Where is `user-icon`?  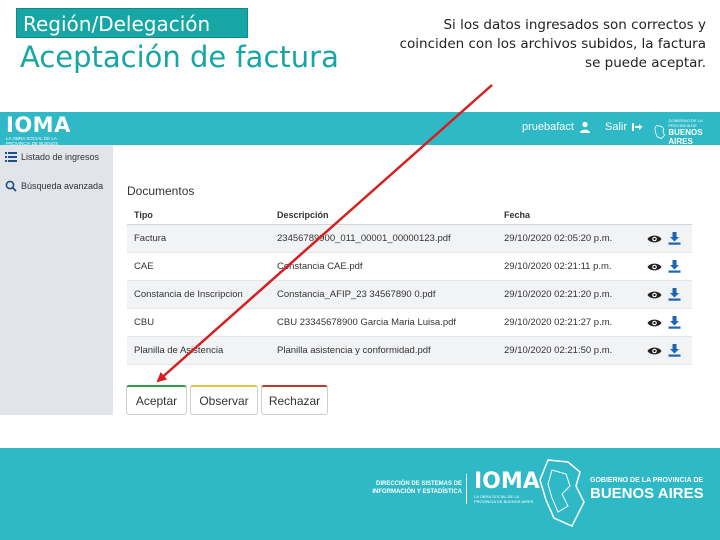
user-icon is located at coordinates (584, 127).